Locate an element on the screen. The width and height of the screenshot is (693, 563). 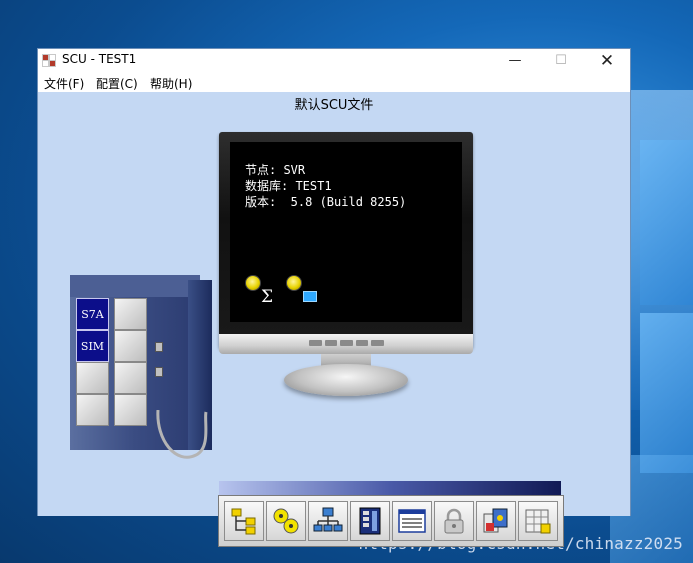
security-lock-icon is located at coordinates (454, 521).